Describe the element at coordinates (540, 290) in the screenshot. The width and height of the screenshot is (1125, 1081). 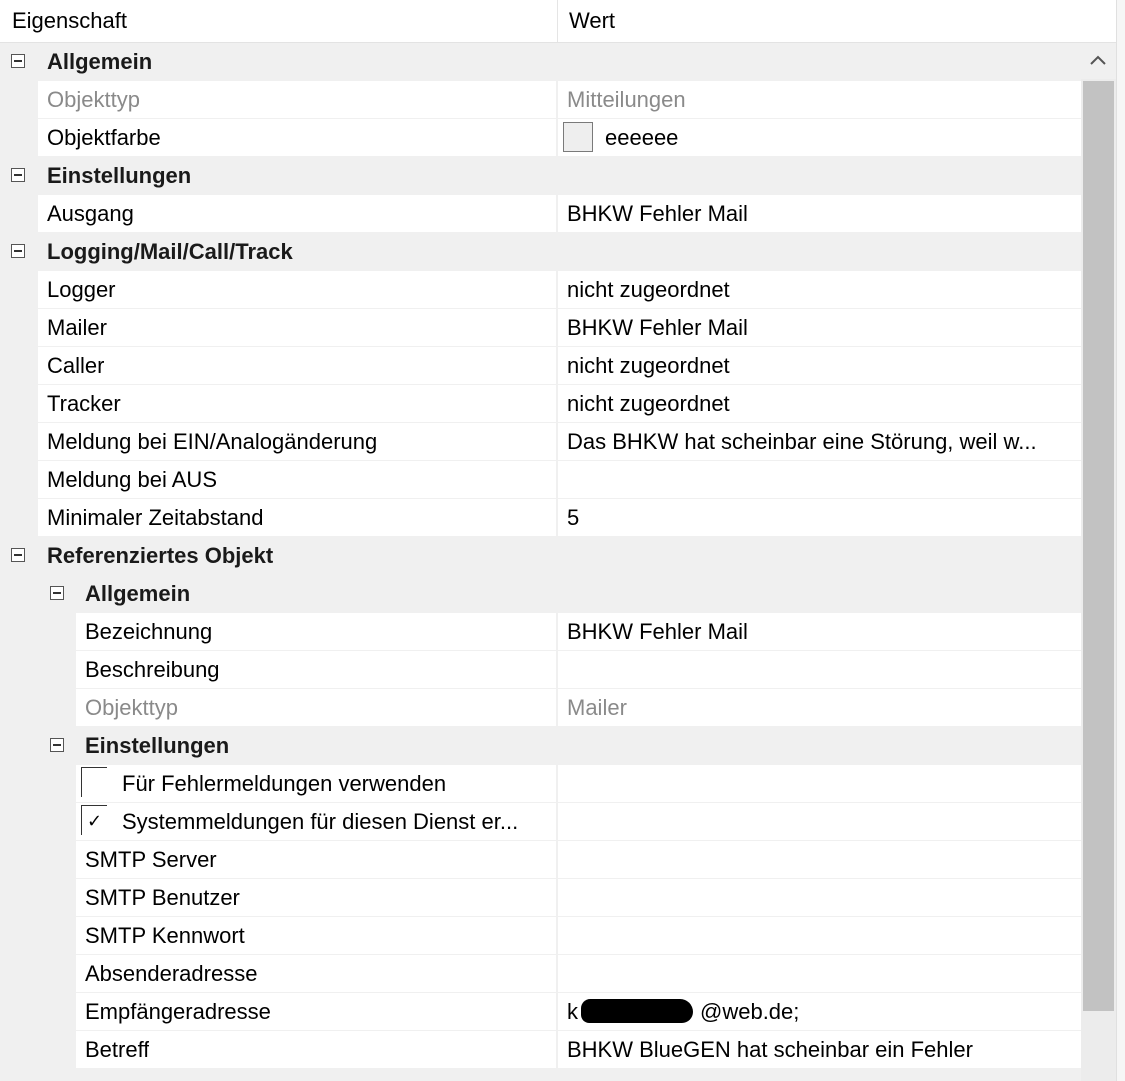
I see `property-row-logger: Logger nicht zugeordnet` at that location.